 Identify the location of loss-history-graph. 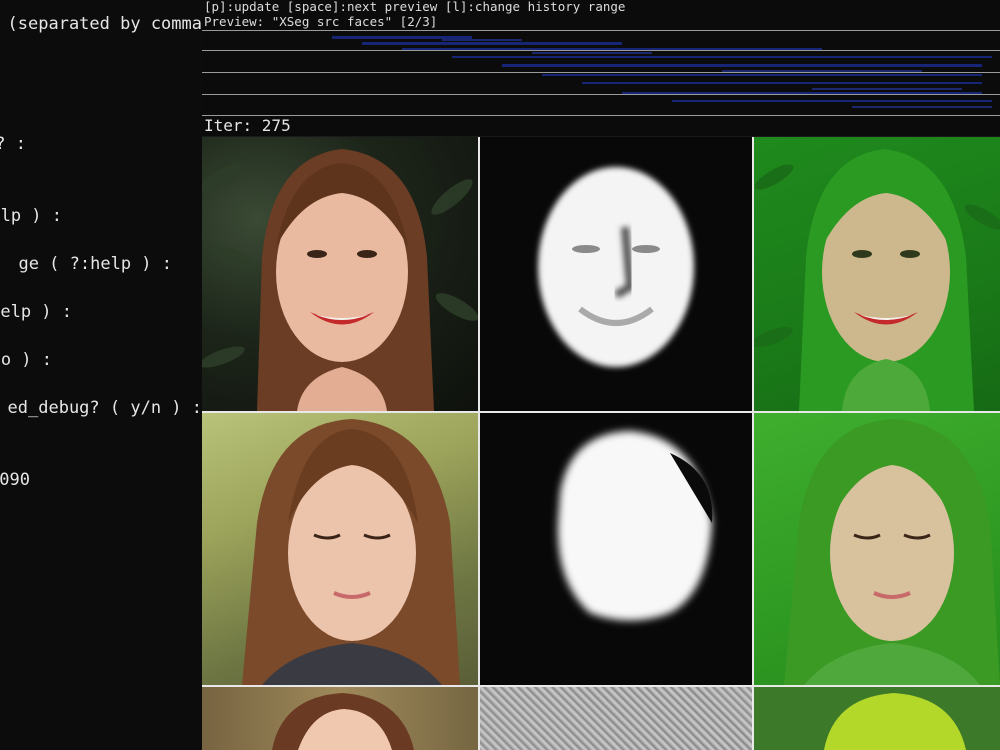
(601, 73).